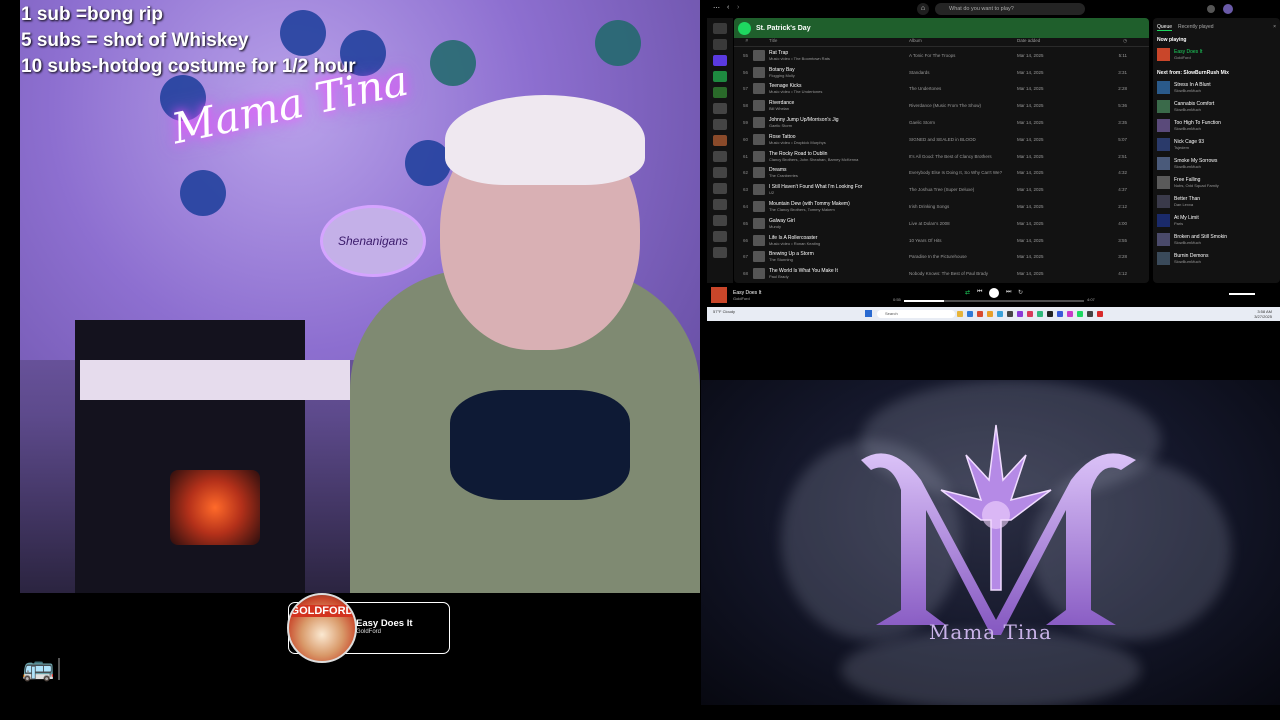 The image size is (1280, 720). I want to click on track-album: The Joshua Tree (Super Deluxe), so click(963, 189).